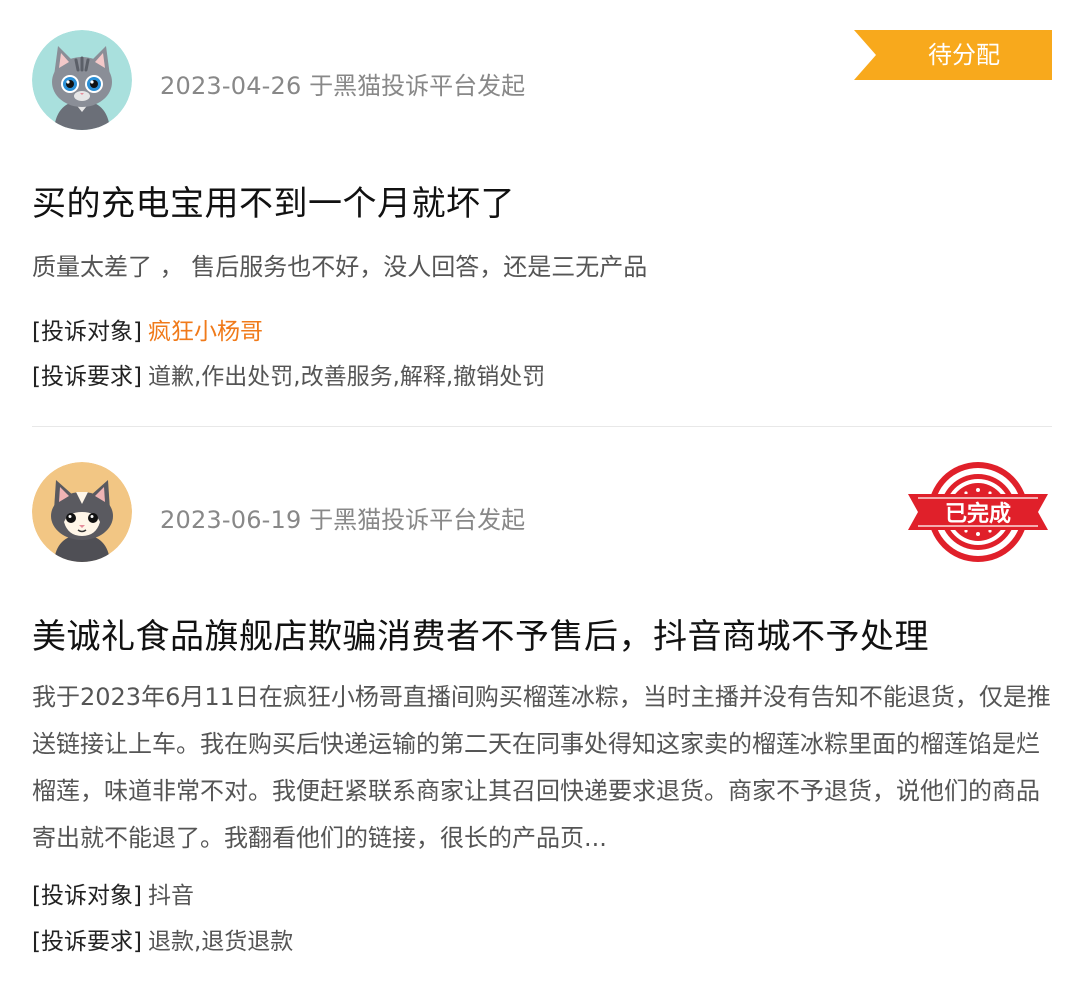 The image size is (1080, 982). I want to click on complaint-date: 2023-06-19, so click(231, 520).